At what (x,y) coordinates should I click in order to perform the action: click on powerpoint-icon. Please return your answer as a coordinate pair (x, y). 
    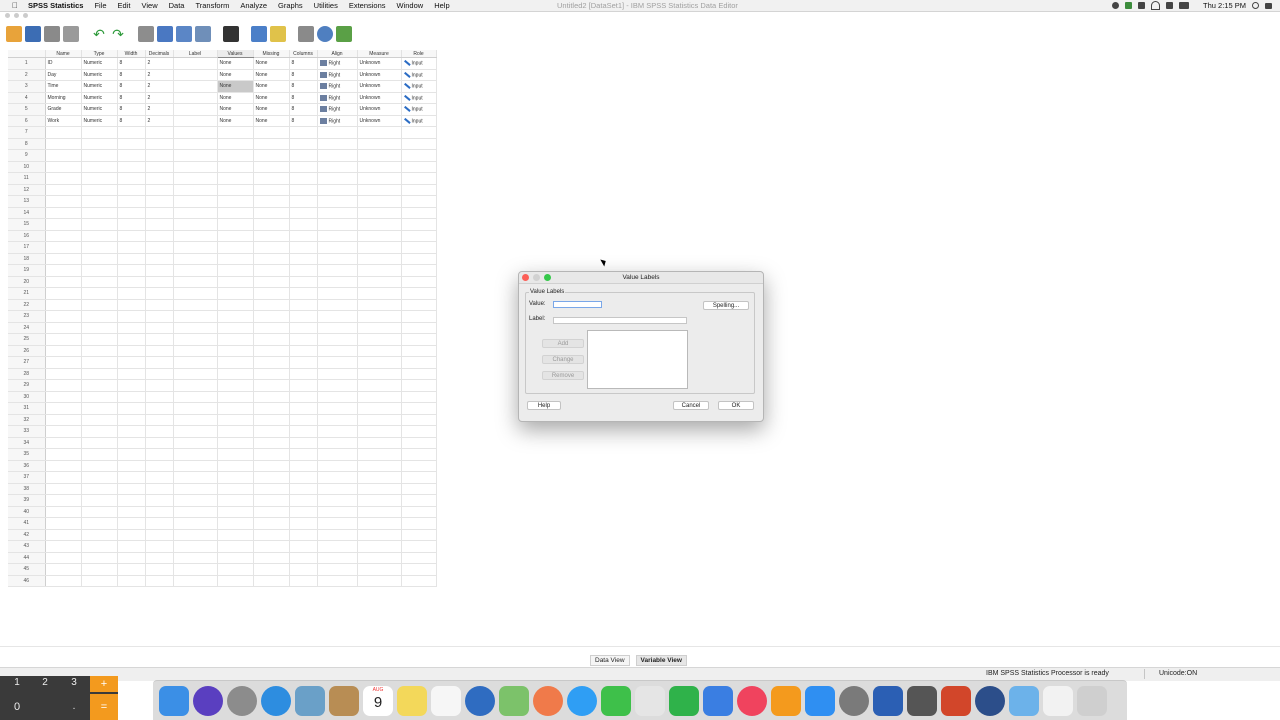
    Looking at the image, I should click on (956, 700).